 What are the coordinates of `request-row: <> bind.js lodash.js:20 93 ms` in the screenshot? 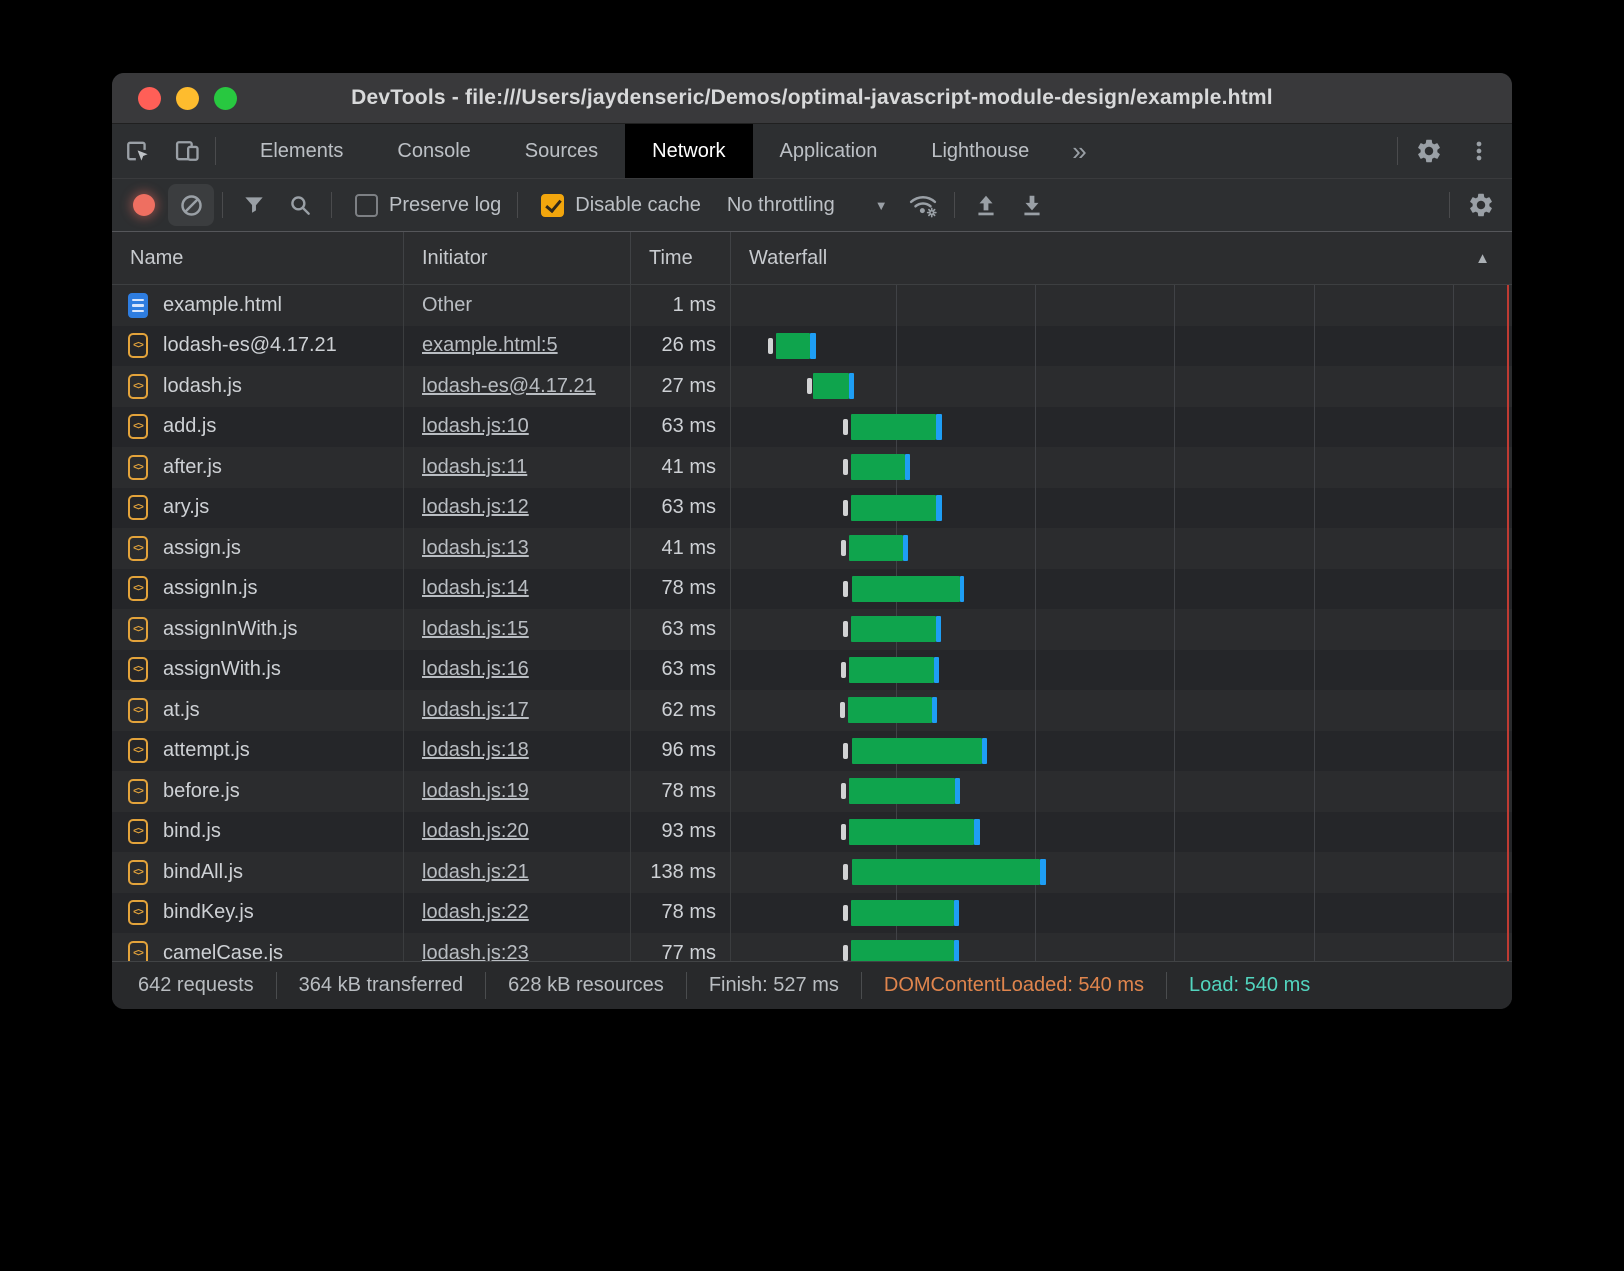 It's located at (812, 831).